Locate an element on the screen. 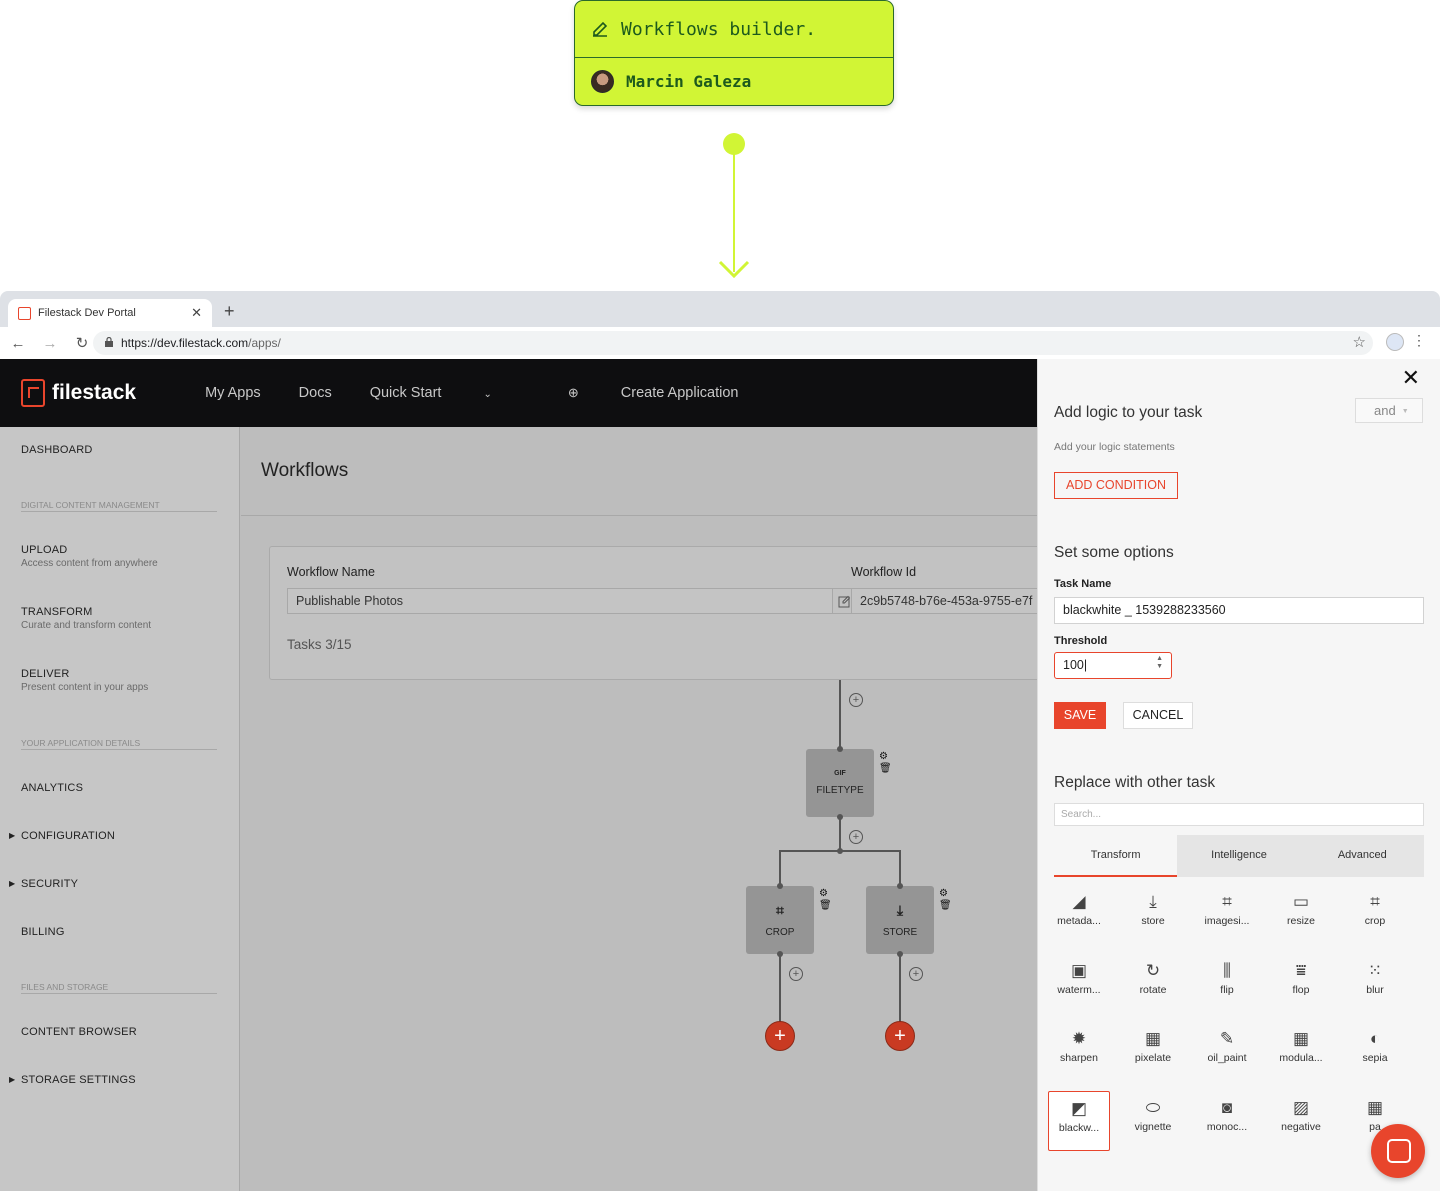 The width and height of the screenshot is (1440, 1191). task-option: ⤓ store is located at coordinates (1153, 915).